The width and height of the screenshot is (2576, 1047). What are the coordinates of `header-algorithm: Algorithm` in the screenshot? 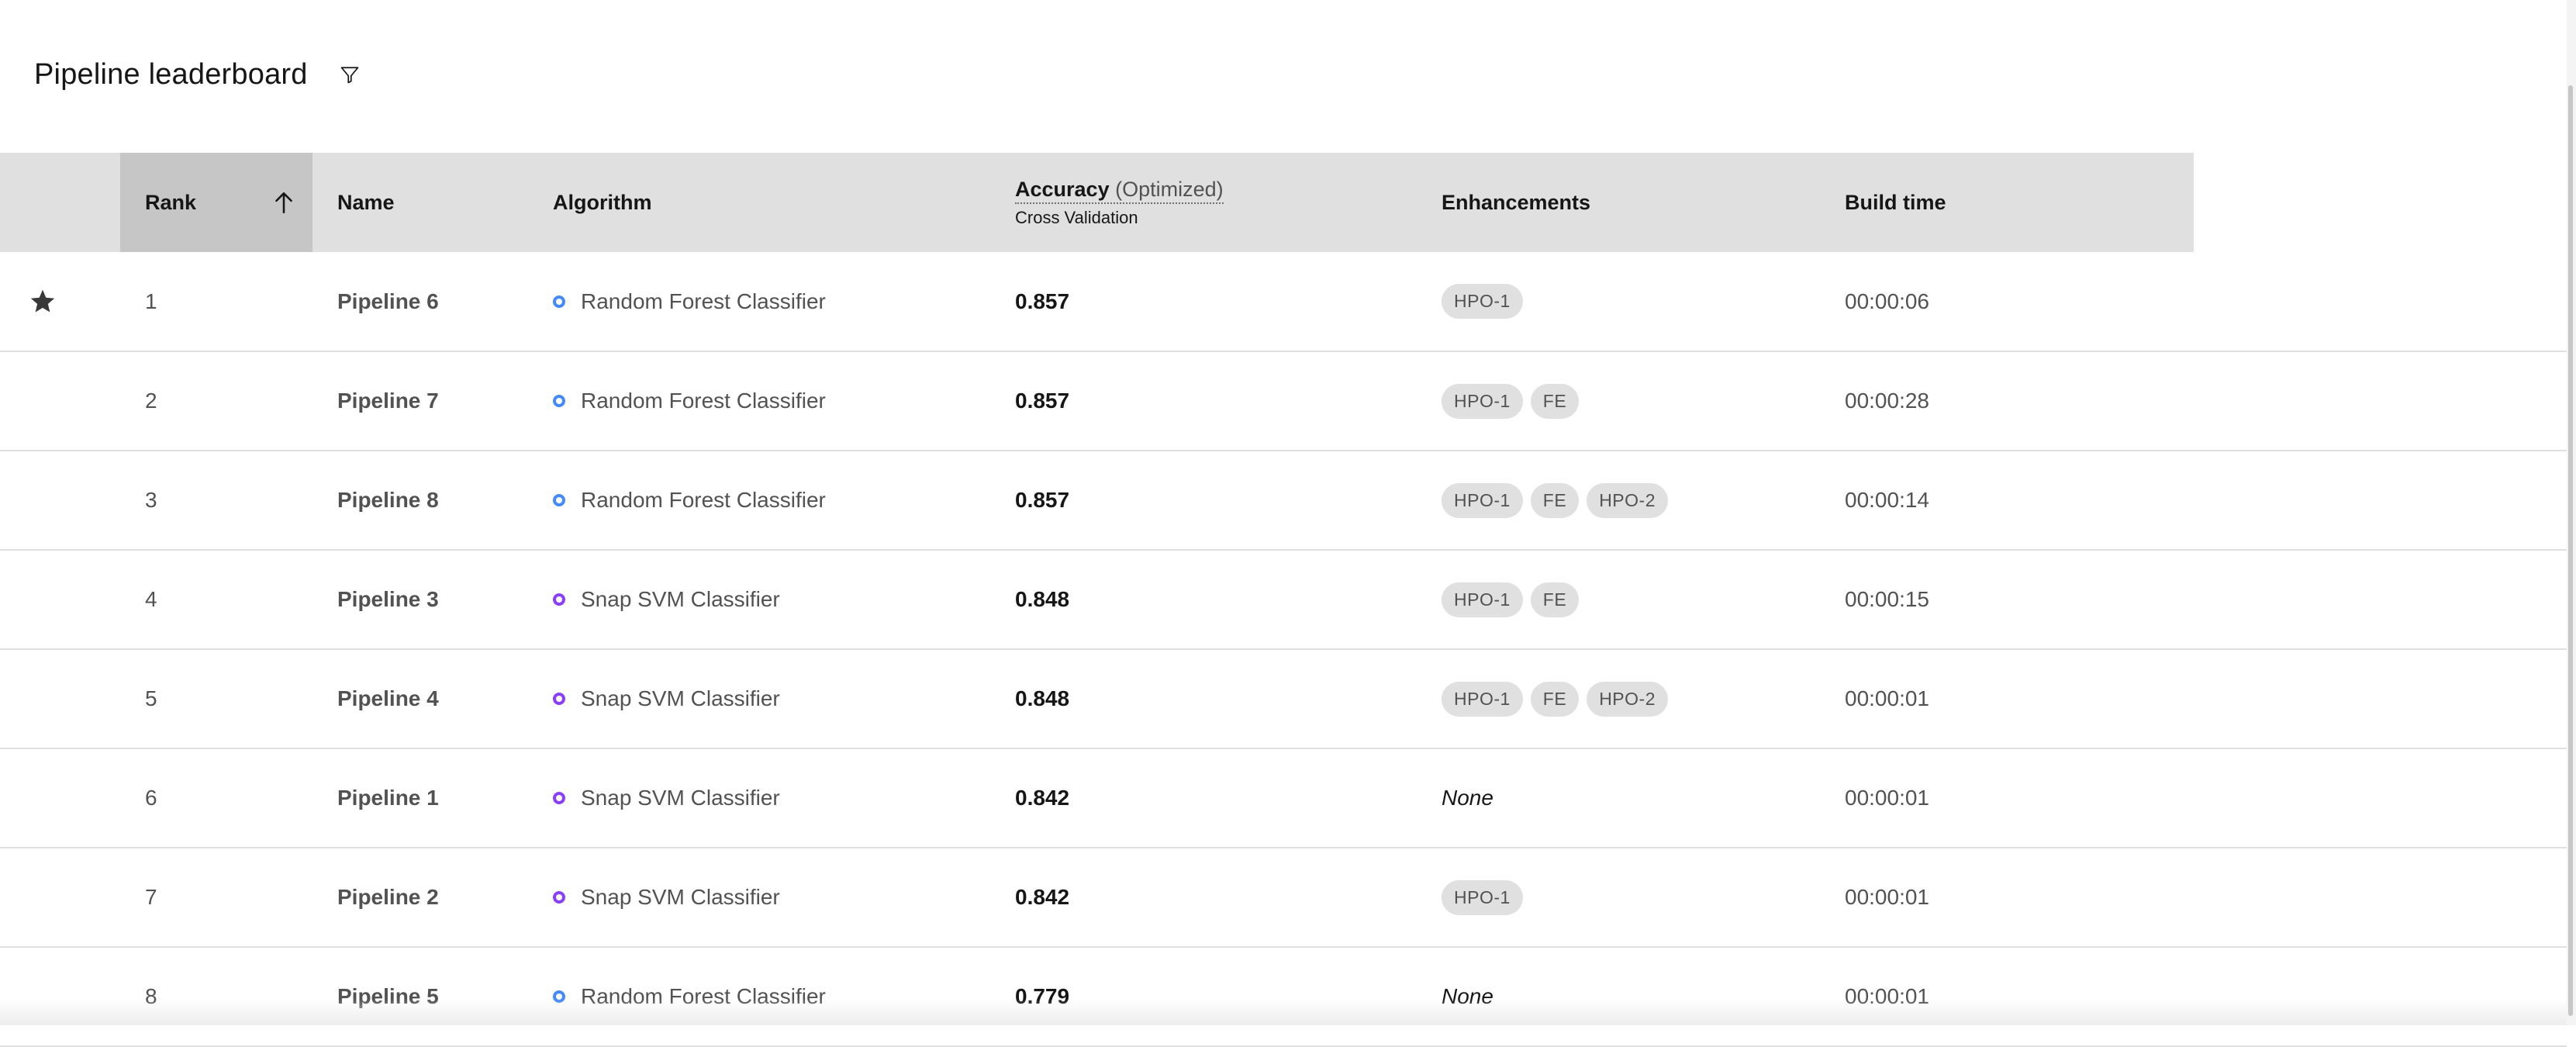 It's located at (759, 202).